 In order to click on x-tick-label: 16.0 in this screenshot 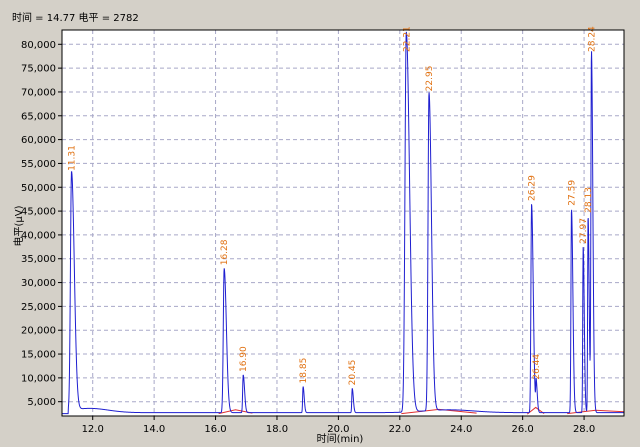, I will do `click(215, 429)`.